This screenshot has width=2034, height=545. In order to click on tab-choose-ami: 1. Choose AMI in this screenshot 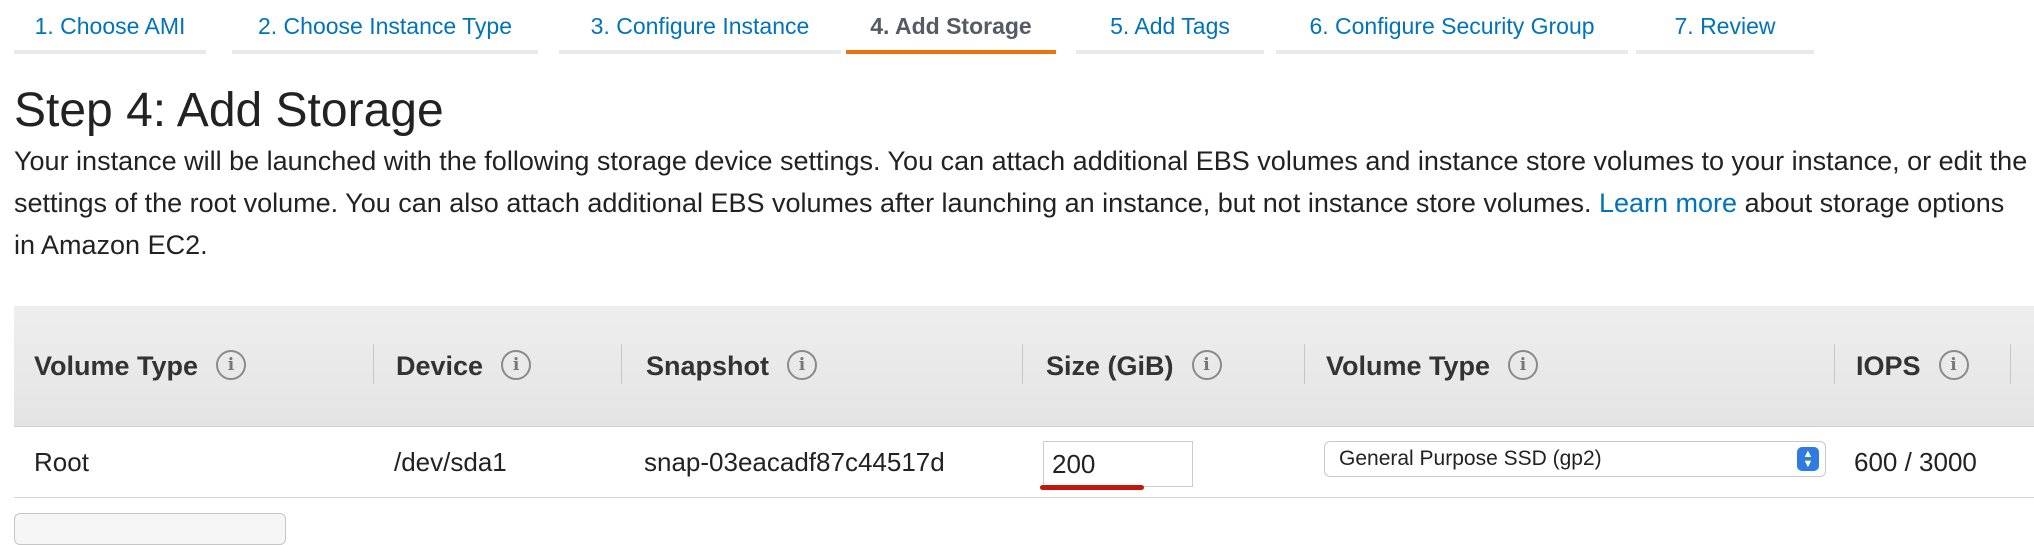, I will do `click(110, 27)`.